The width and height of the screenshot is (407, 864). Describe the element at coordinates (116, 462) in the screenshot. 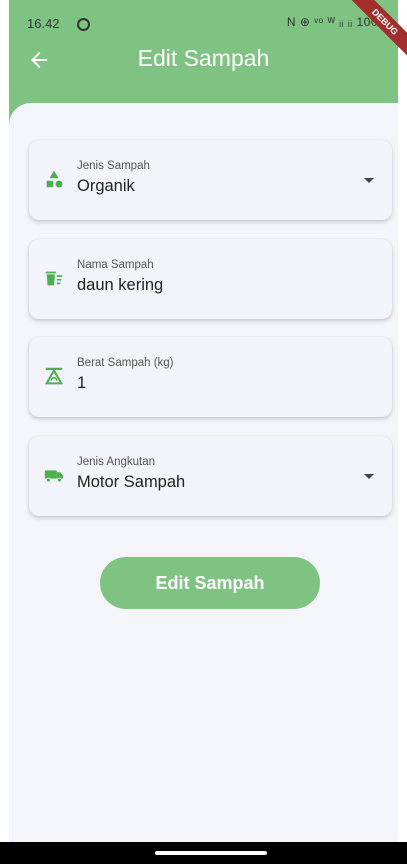

I see `jenis-angkutan-label: Jenis Angkutan` at that location.